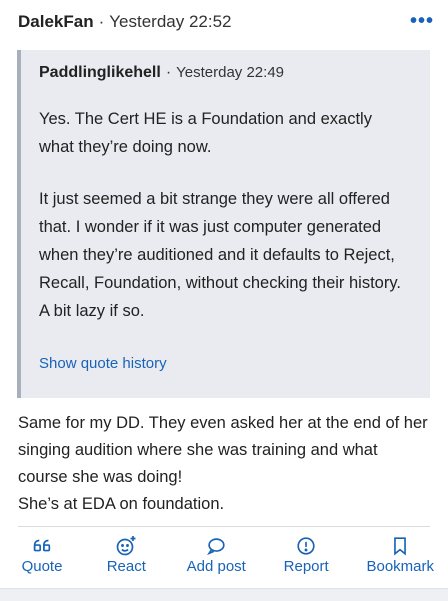  I want to click on quote-timestamp: Yesterday 22:49, so click(230, 72).